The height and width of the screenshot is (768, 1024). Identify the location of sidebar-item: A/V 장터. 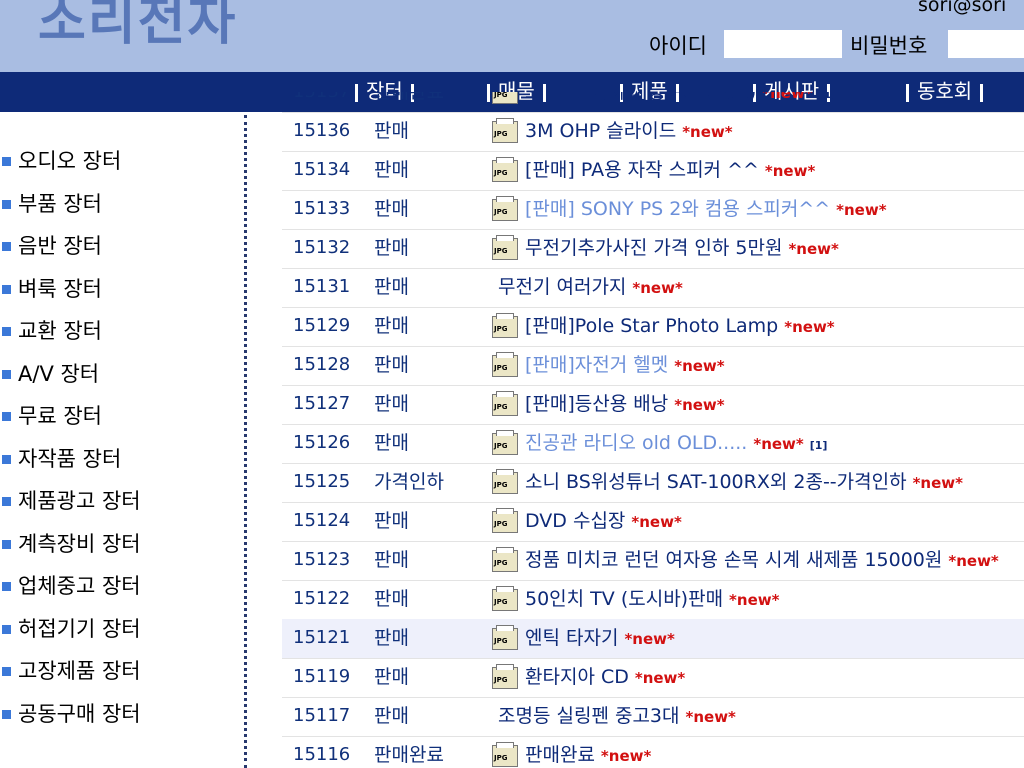
(120, 374).